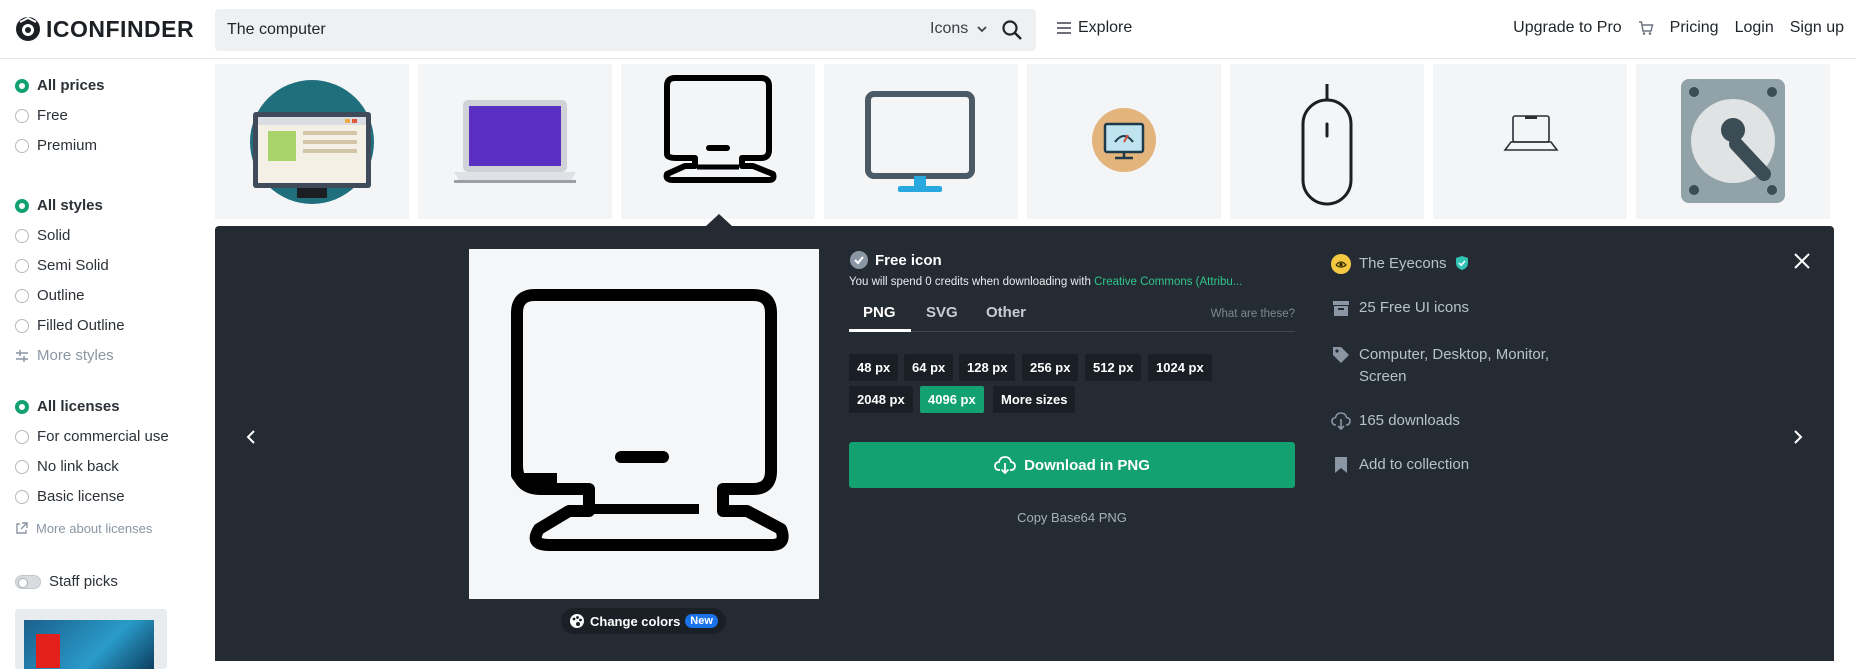 Image resolution: width=1856 pixels, height=669 pixels. I want to click on filter-all-prices: All prices, so click(60, 85).